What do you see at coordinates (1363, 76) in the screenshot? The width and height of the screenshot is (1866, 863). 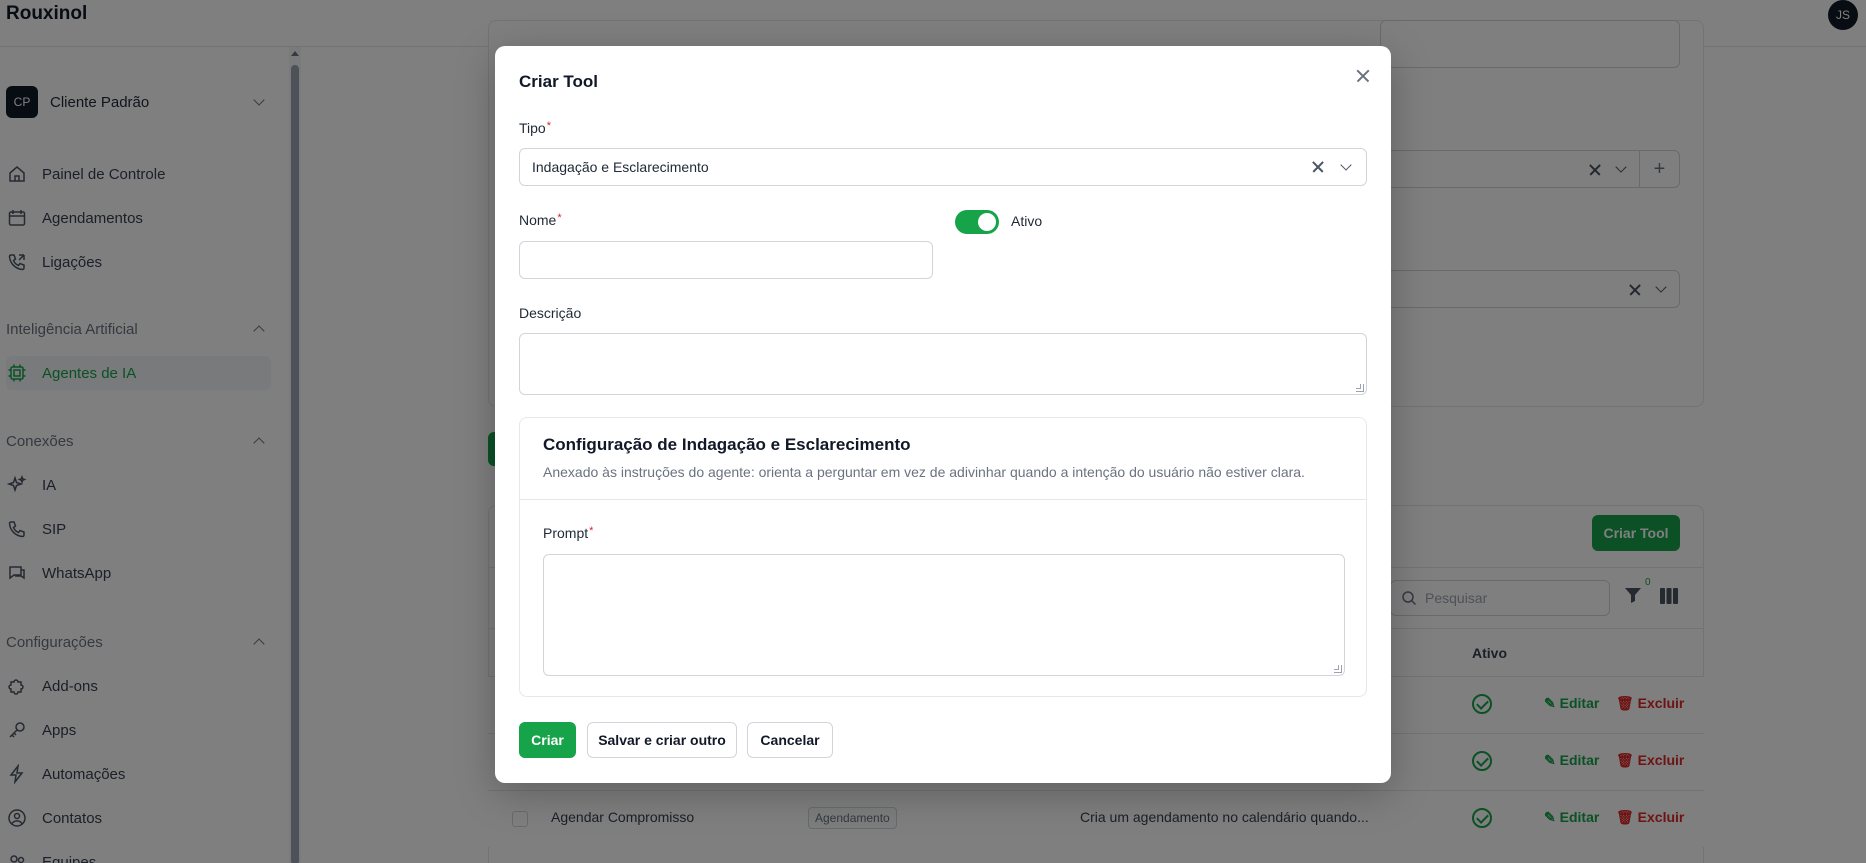 I see `close-icon` at bounding box center [1363, 76].